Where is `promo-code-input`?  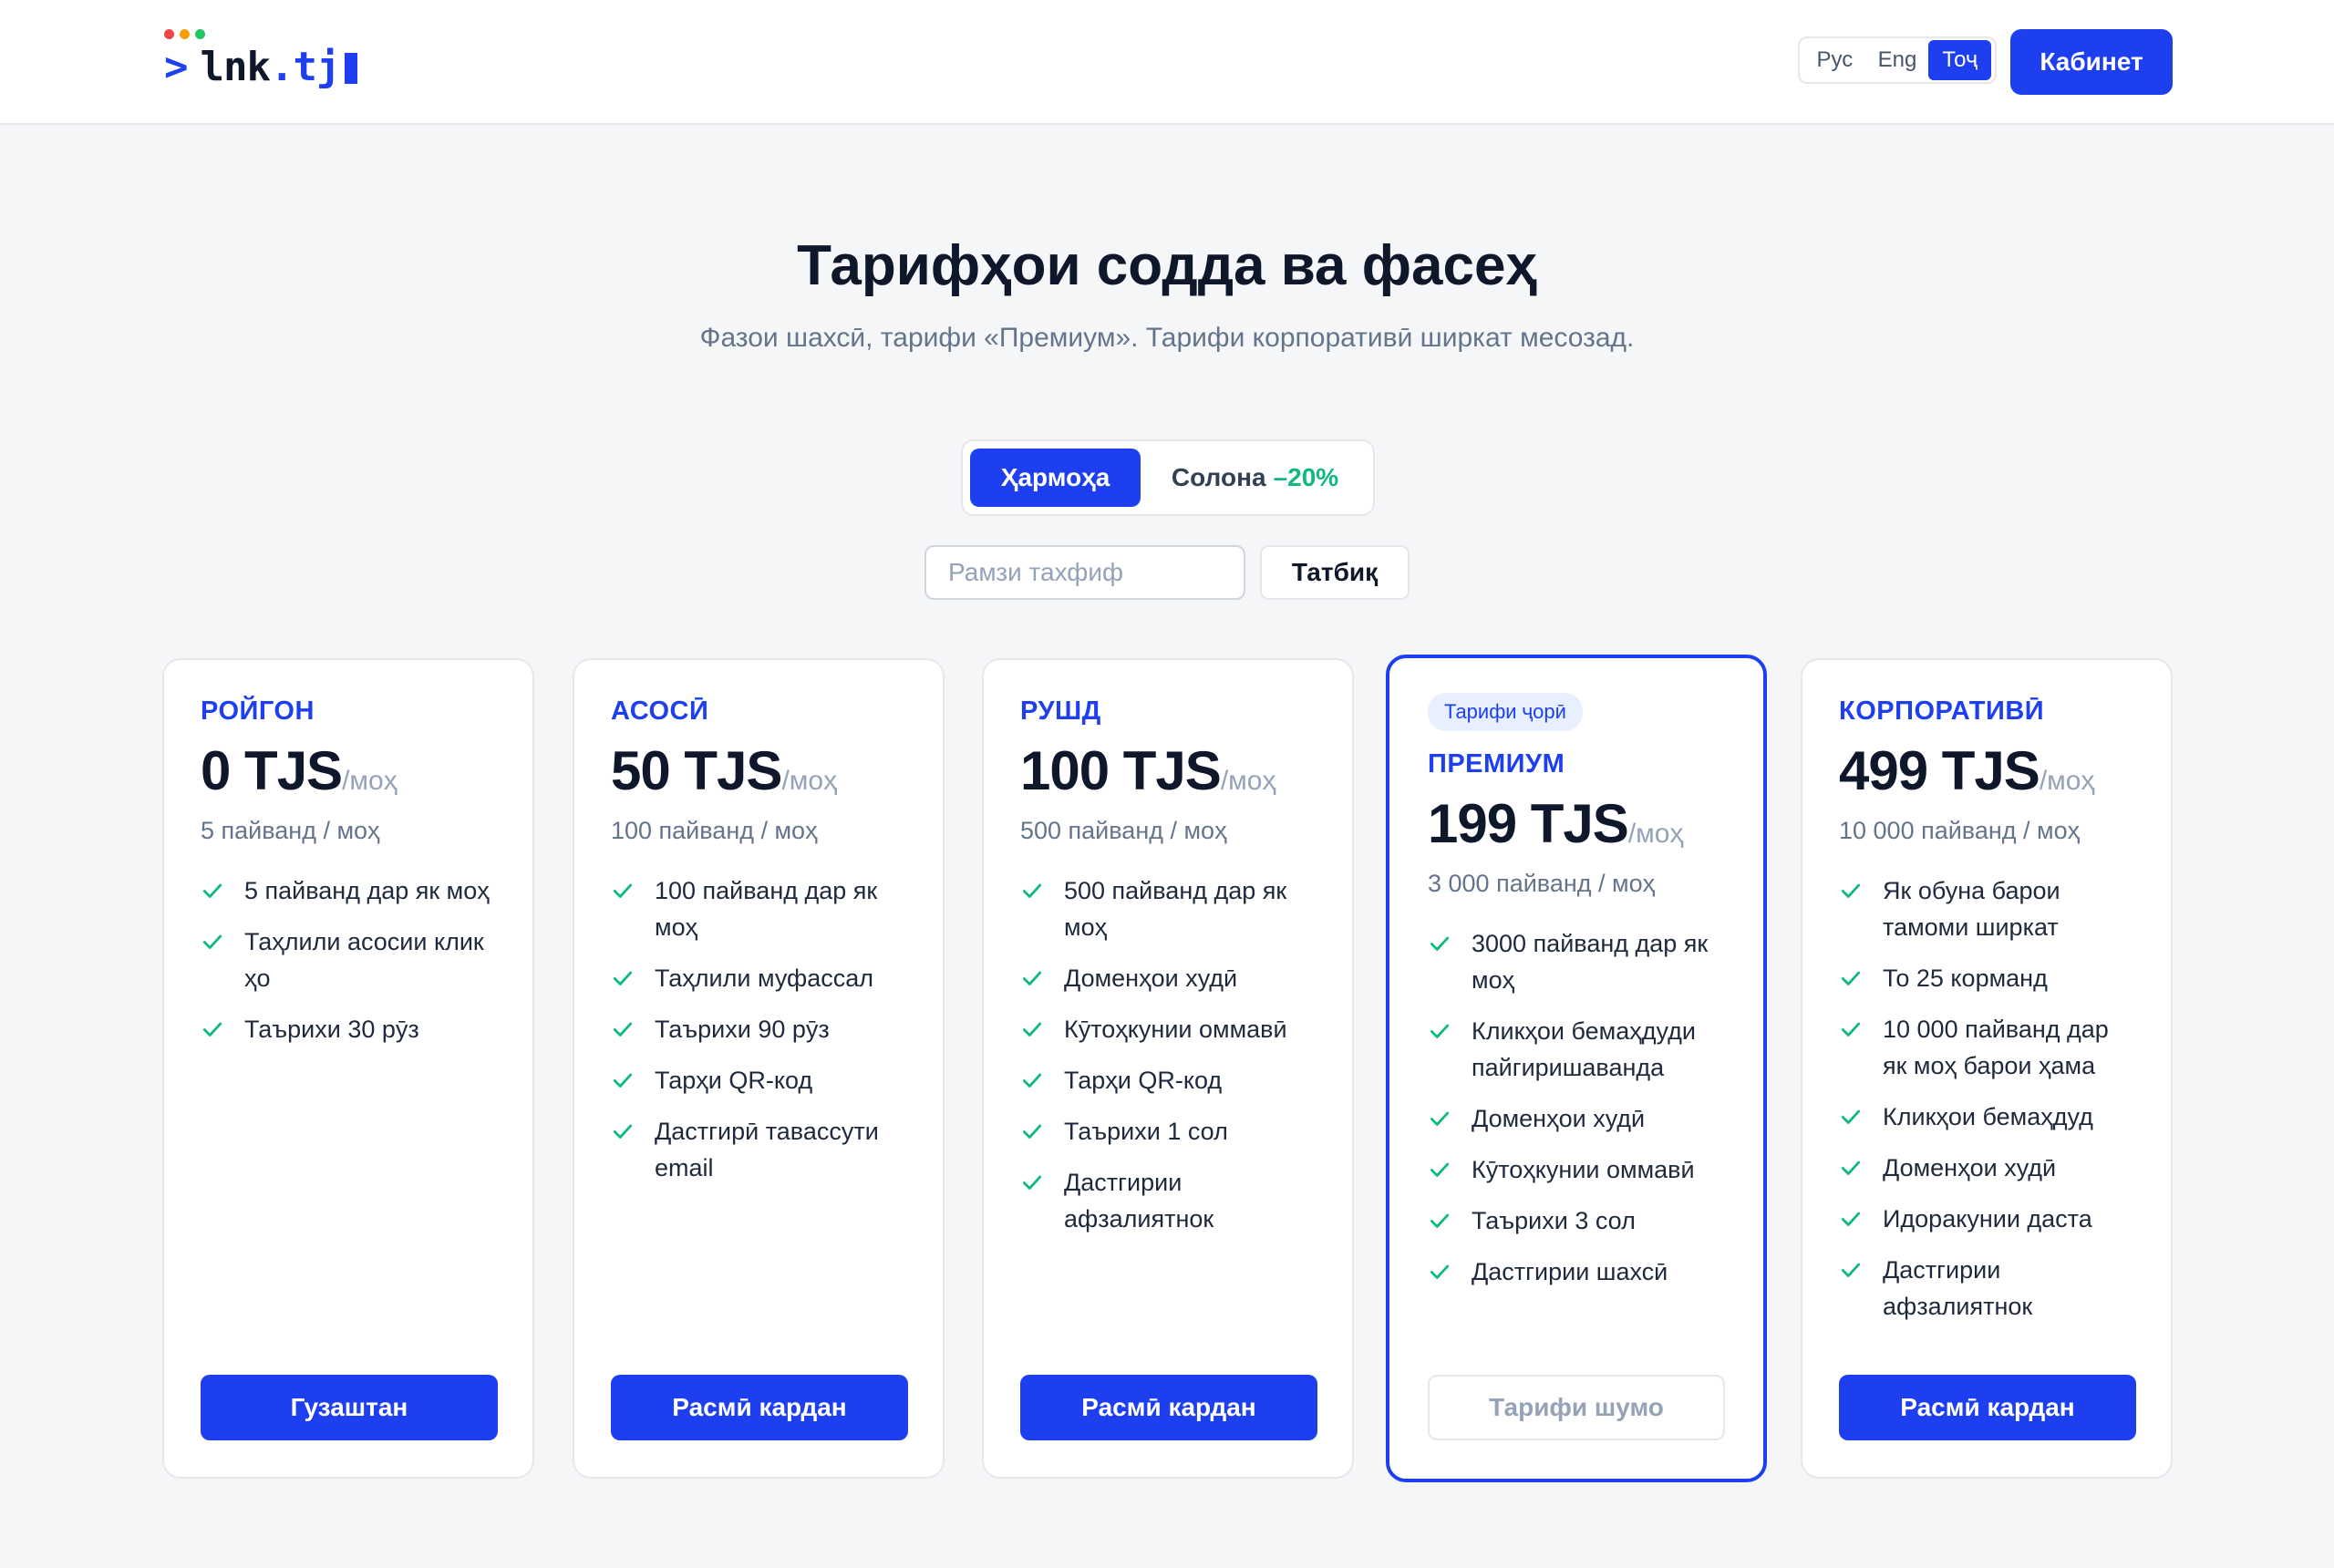
promo-code-input is located at coordinates (1084, 572).